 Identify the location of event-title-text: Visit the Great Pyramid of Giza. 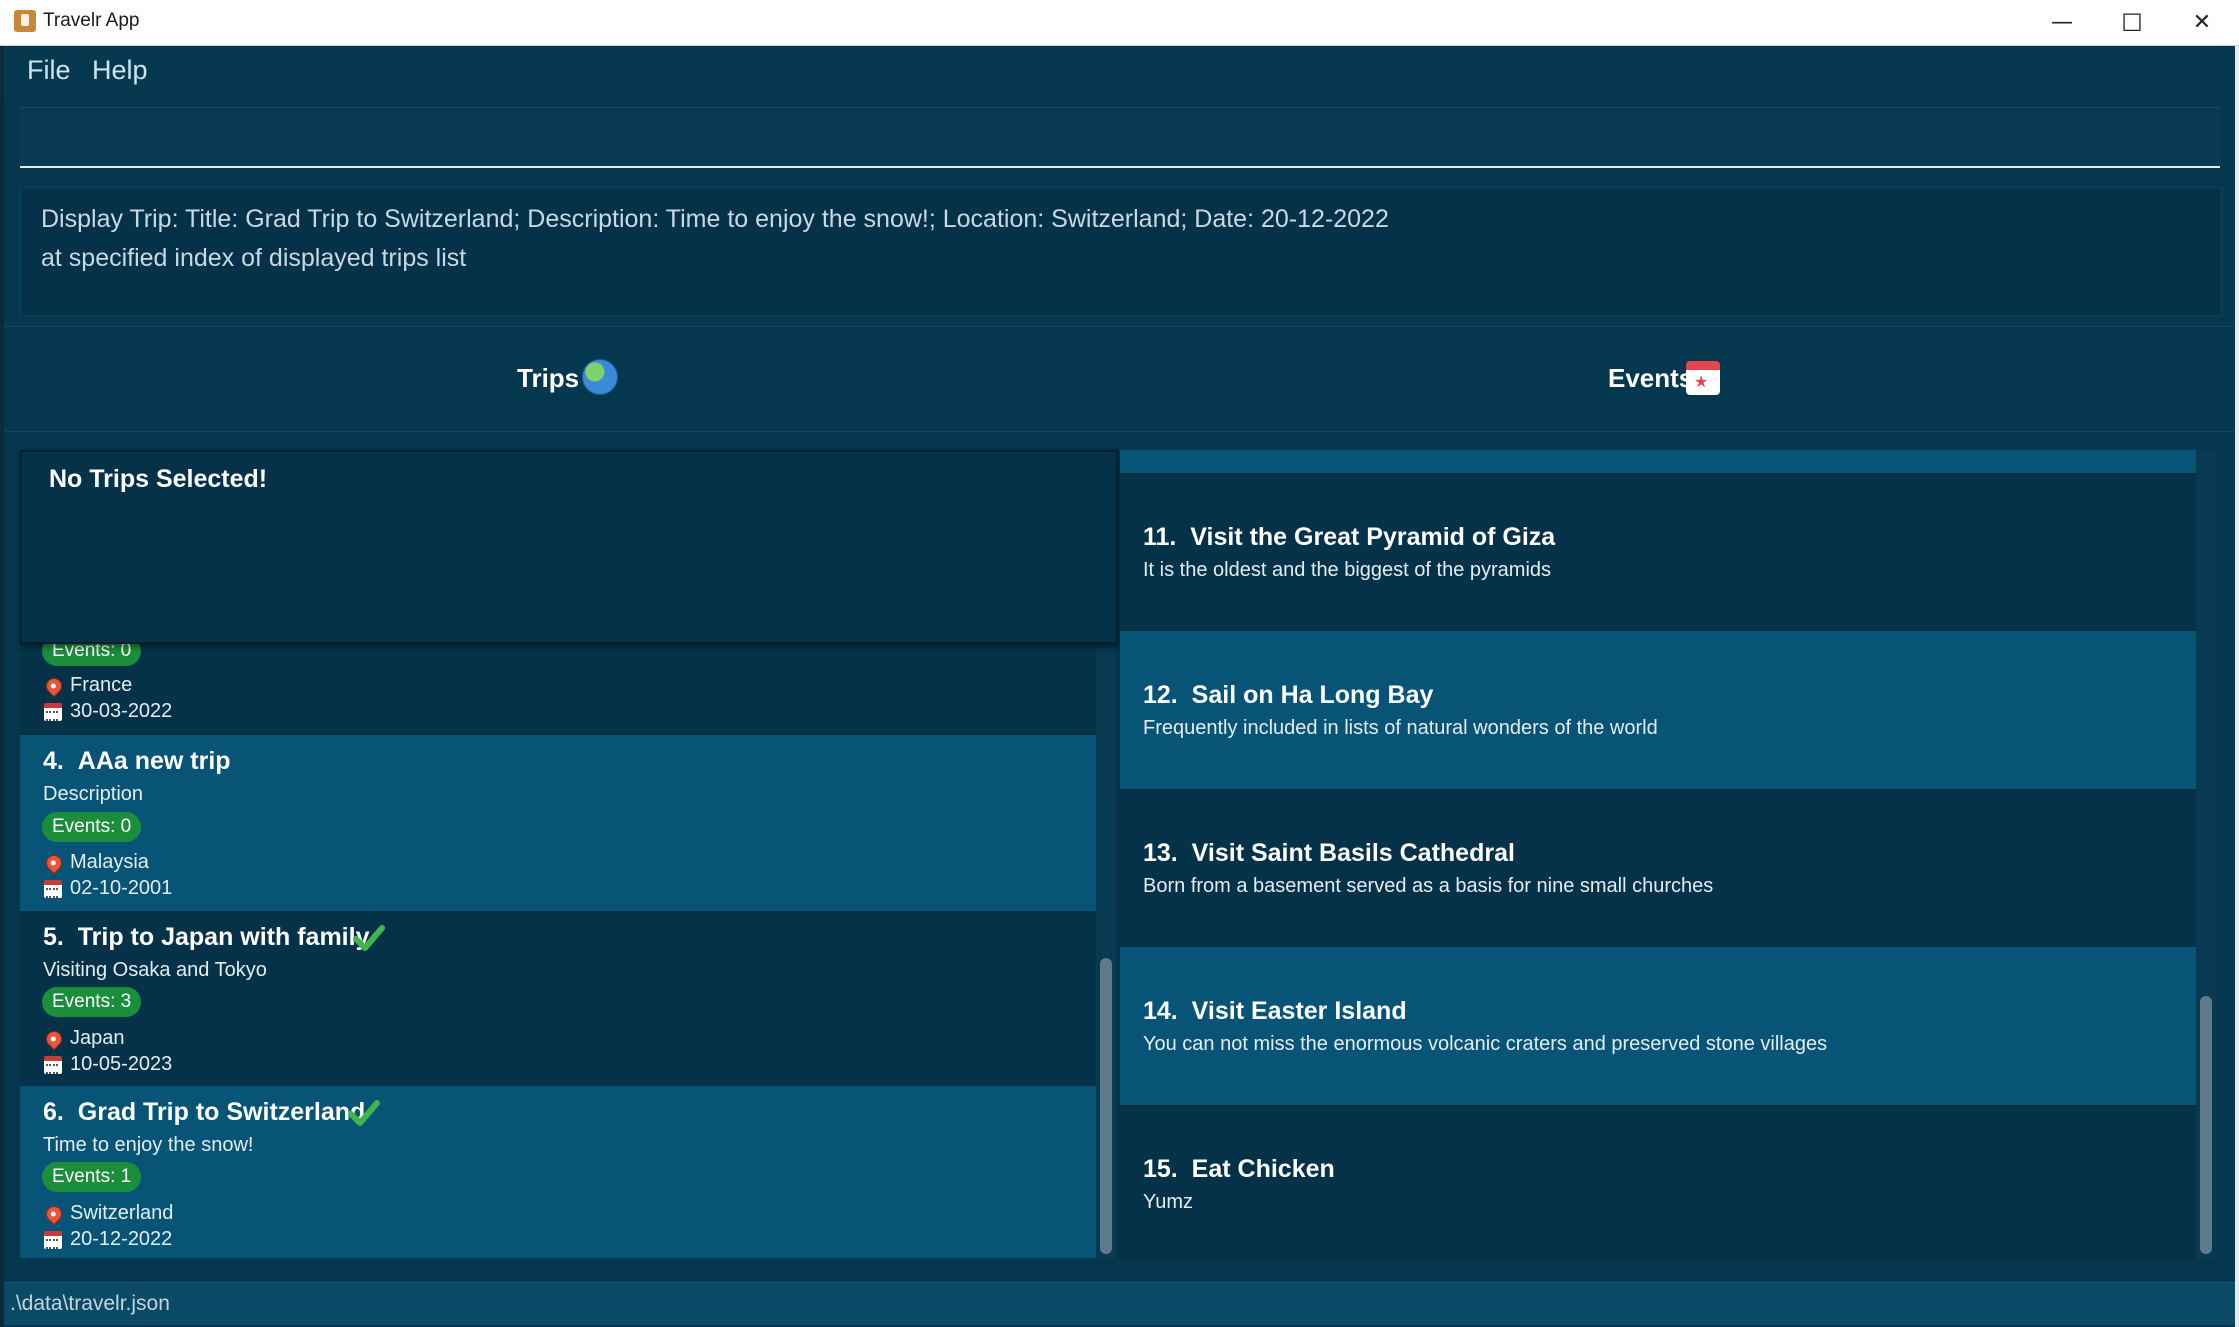
(1373, 537).